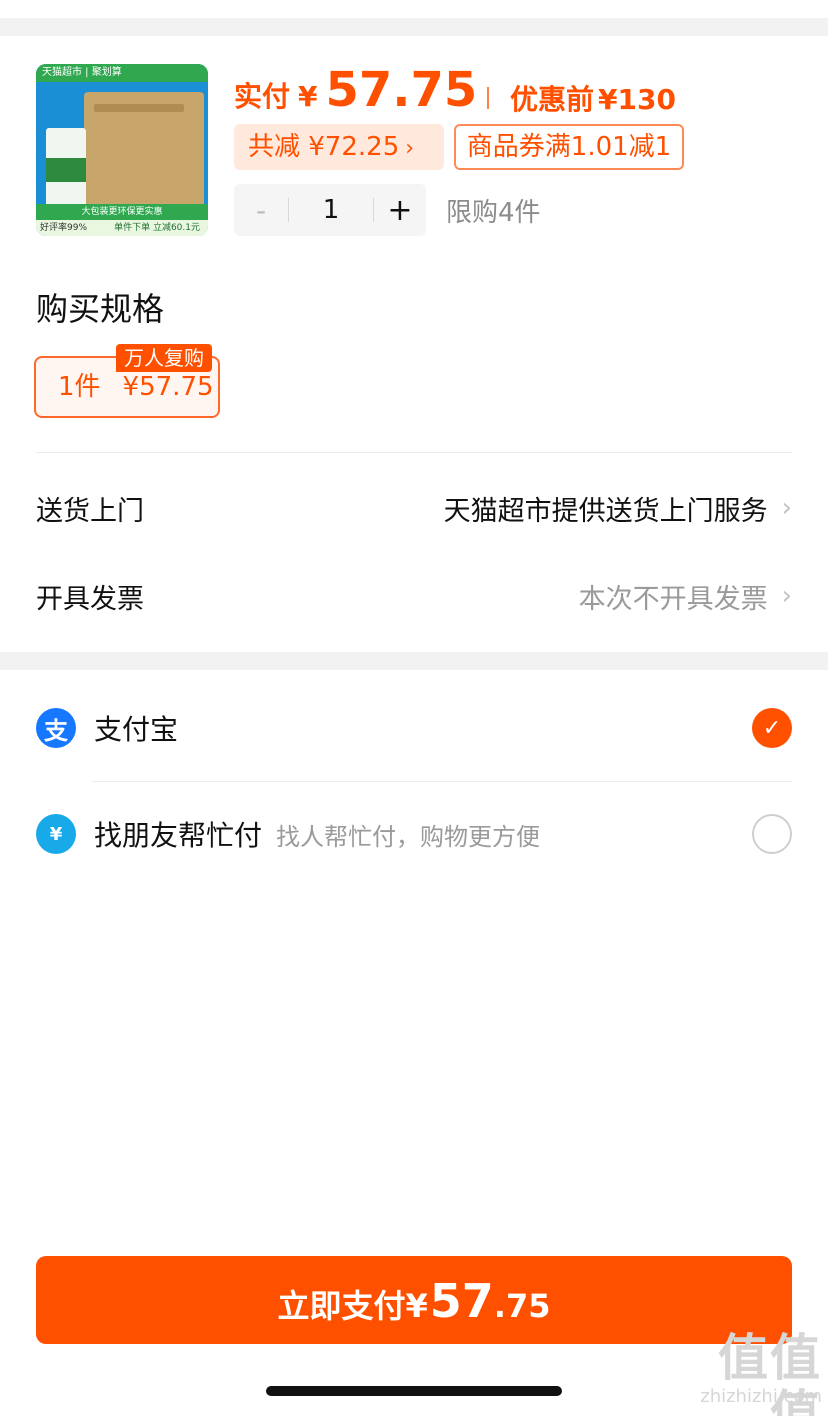 This screenshot has height=1416, width=828. What do you see at coordinates (569, 147) in the screenshot?
I see `coupon-tag: 商品券满1.01减1` at bounding box center [569, 147].